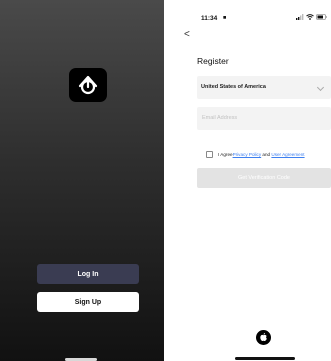 The width and height of the screenshot is (331, 361). I want to click on battery-icon, so click(321, 17).